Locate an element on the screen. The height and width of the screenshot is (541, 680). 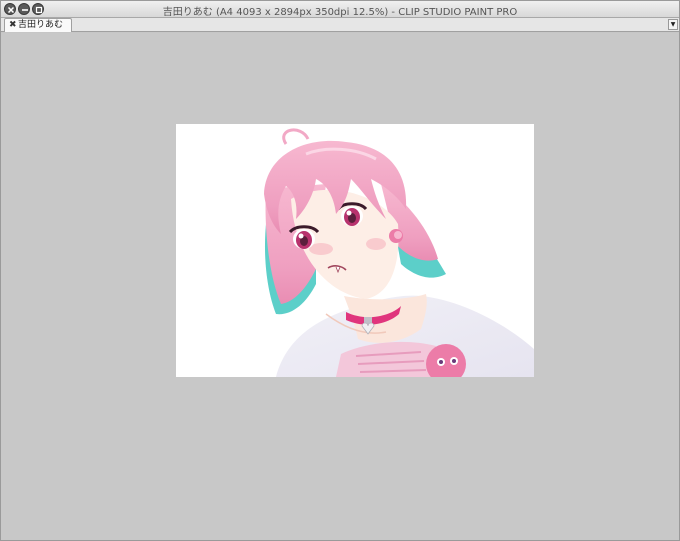
tab-close-icon: ✖ is located at coordinates (13, 25).